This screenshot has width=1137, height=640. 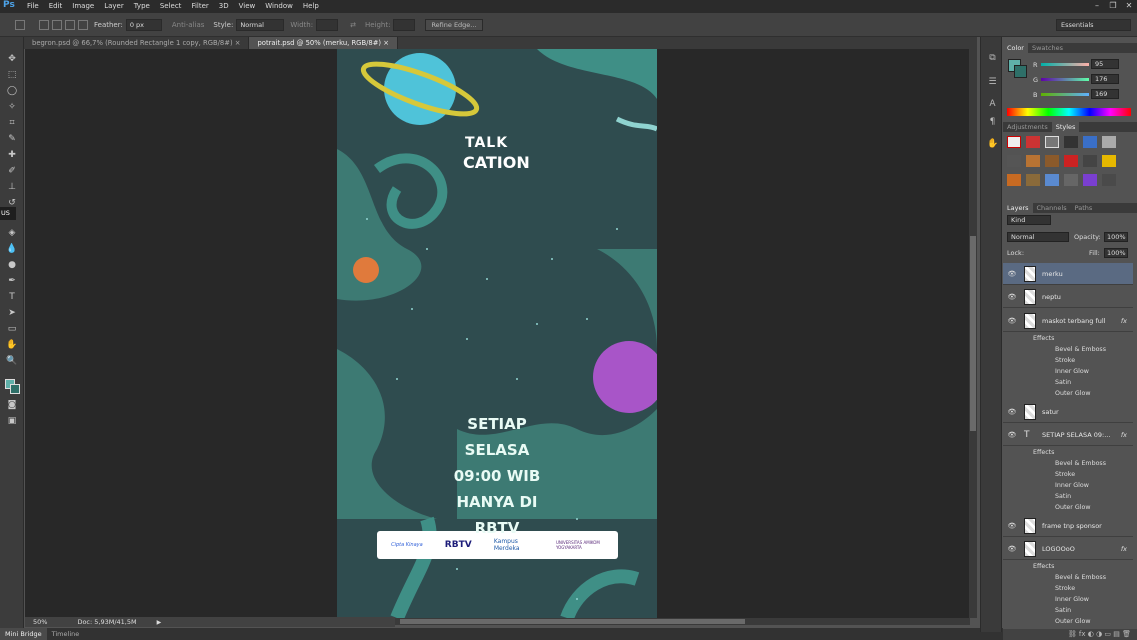 I want to click on subtract-selection-icon, so click(x=70, y=24).